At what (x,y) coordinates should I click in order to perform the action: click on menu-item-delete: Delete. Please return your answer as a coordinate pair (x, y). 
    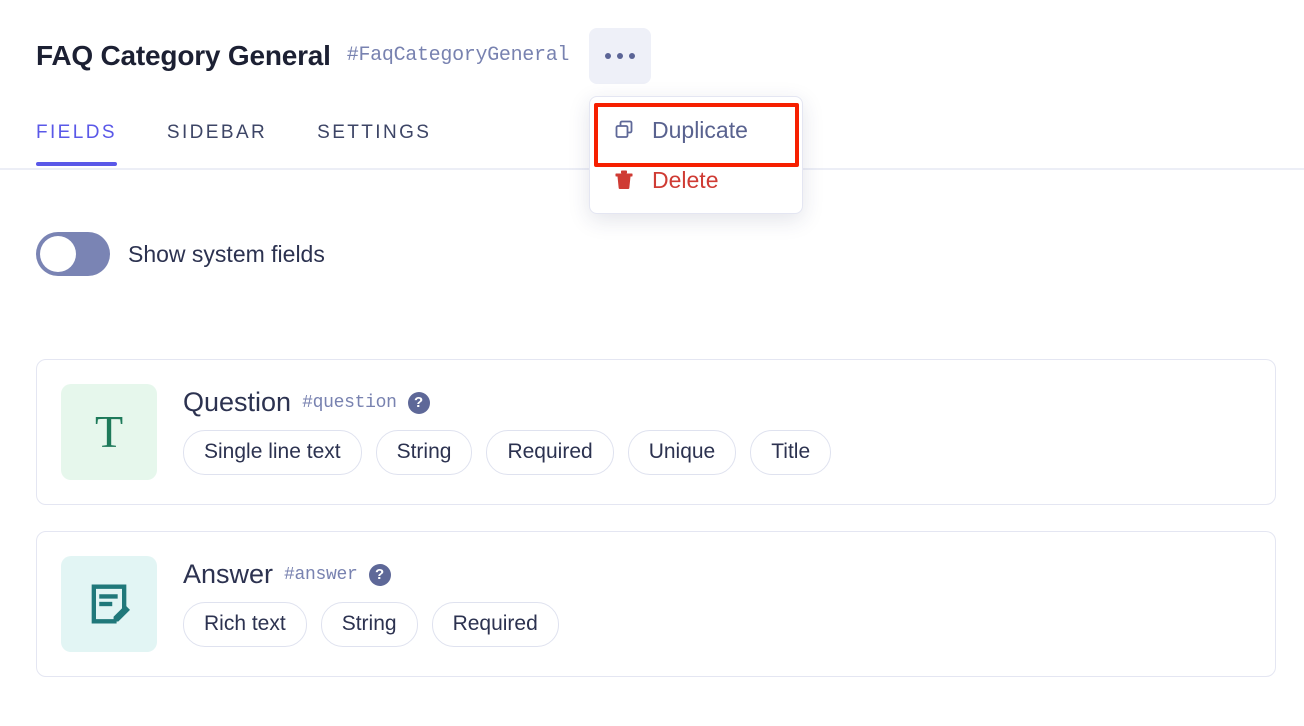
    Looking at the image, I should click on (696, 180).